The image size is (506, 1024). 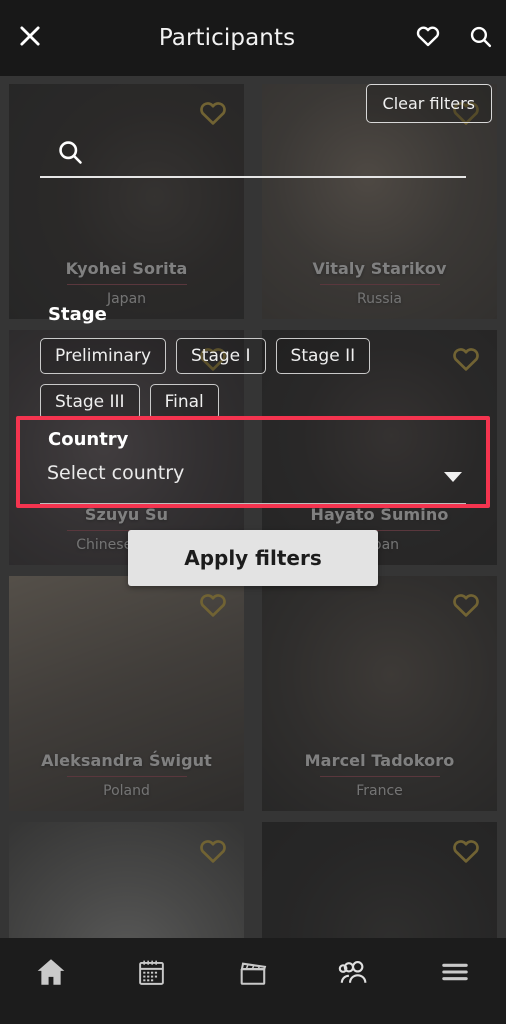 I want to click on clear-filters-button: Clear filters, so click(x=428, y=103).